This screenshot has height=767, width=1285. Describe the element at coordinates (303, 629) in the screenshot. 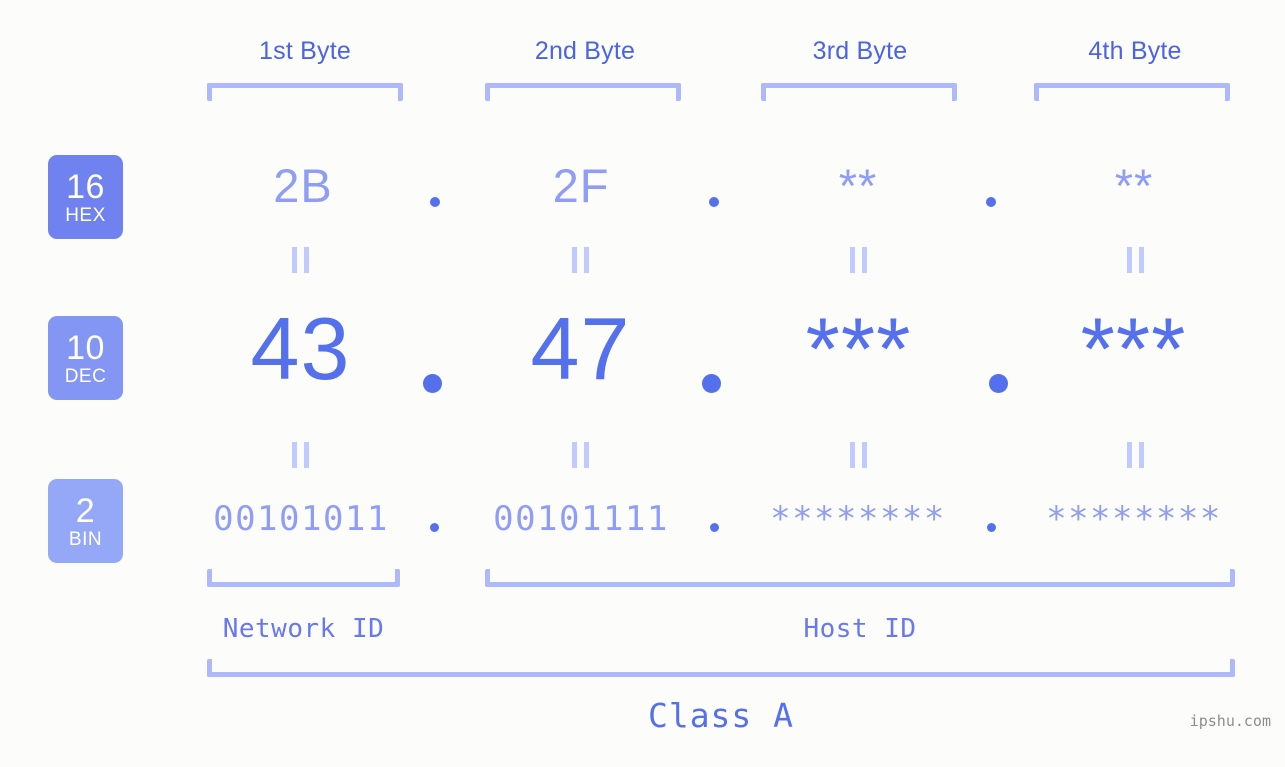

I see `network-id-label: Network ID` at that location.